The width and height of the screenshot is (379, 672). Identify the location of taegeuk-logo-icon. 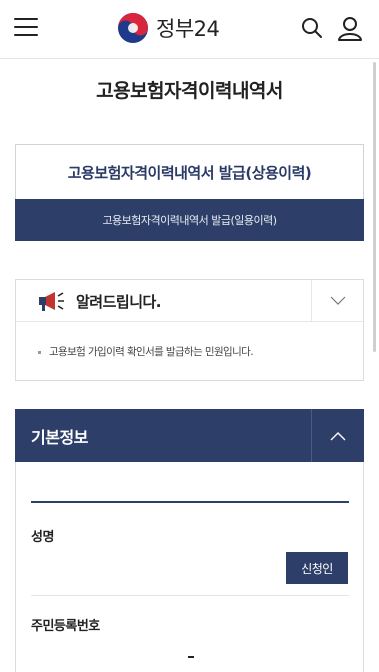
(133, 28).